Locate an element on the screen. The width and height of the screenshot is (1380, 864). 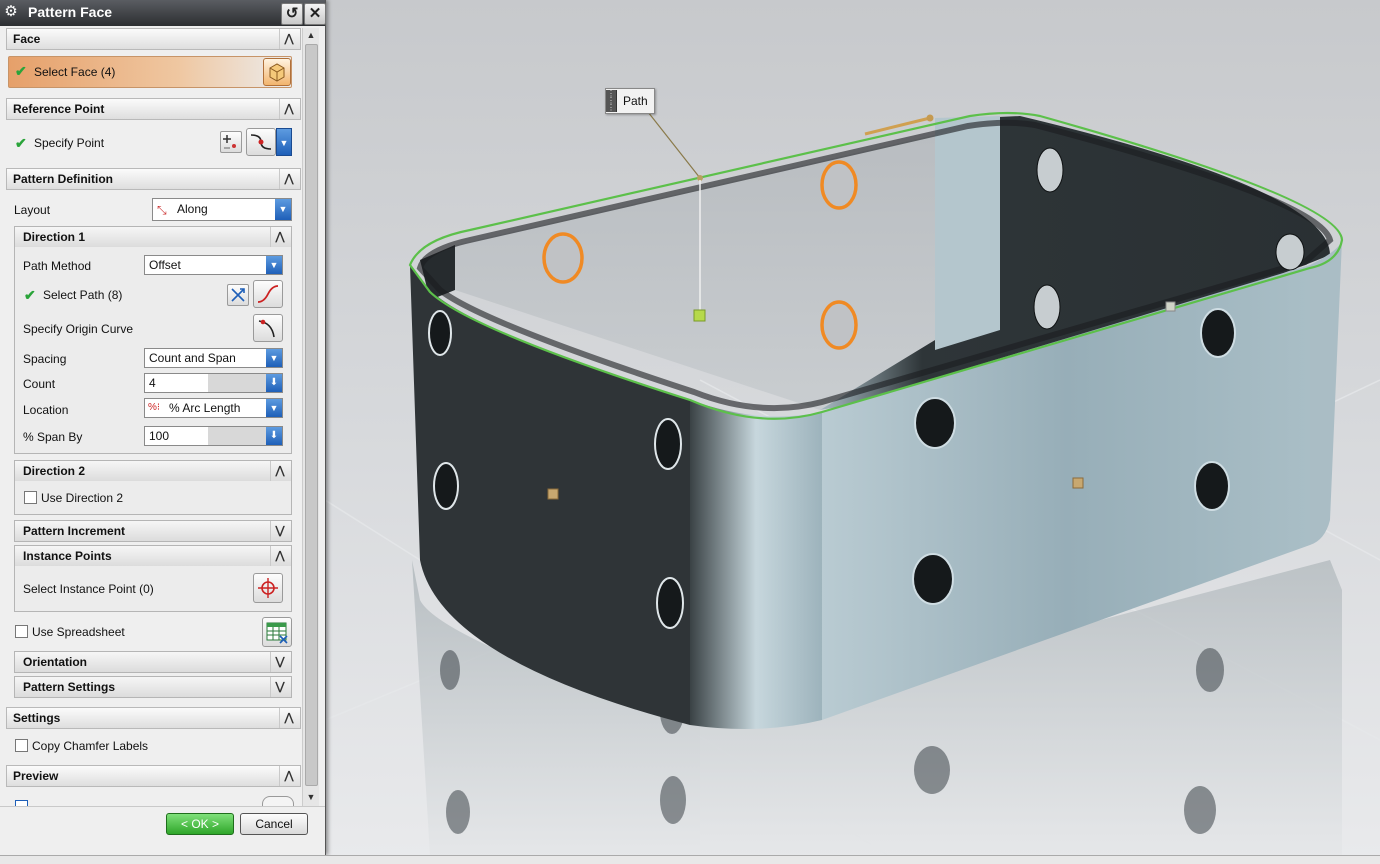
instance-point-button is located at coordinates (268, 588).